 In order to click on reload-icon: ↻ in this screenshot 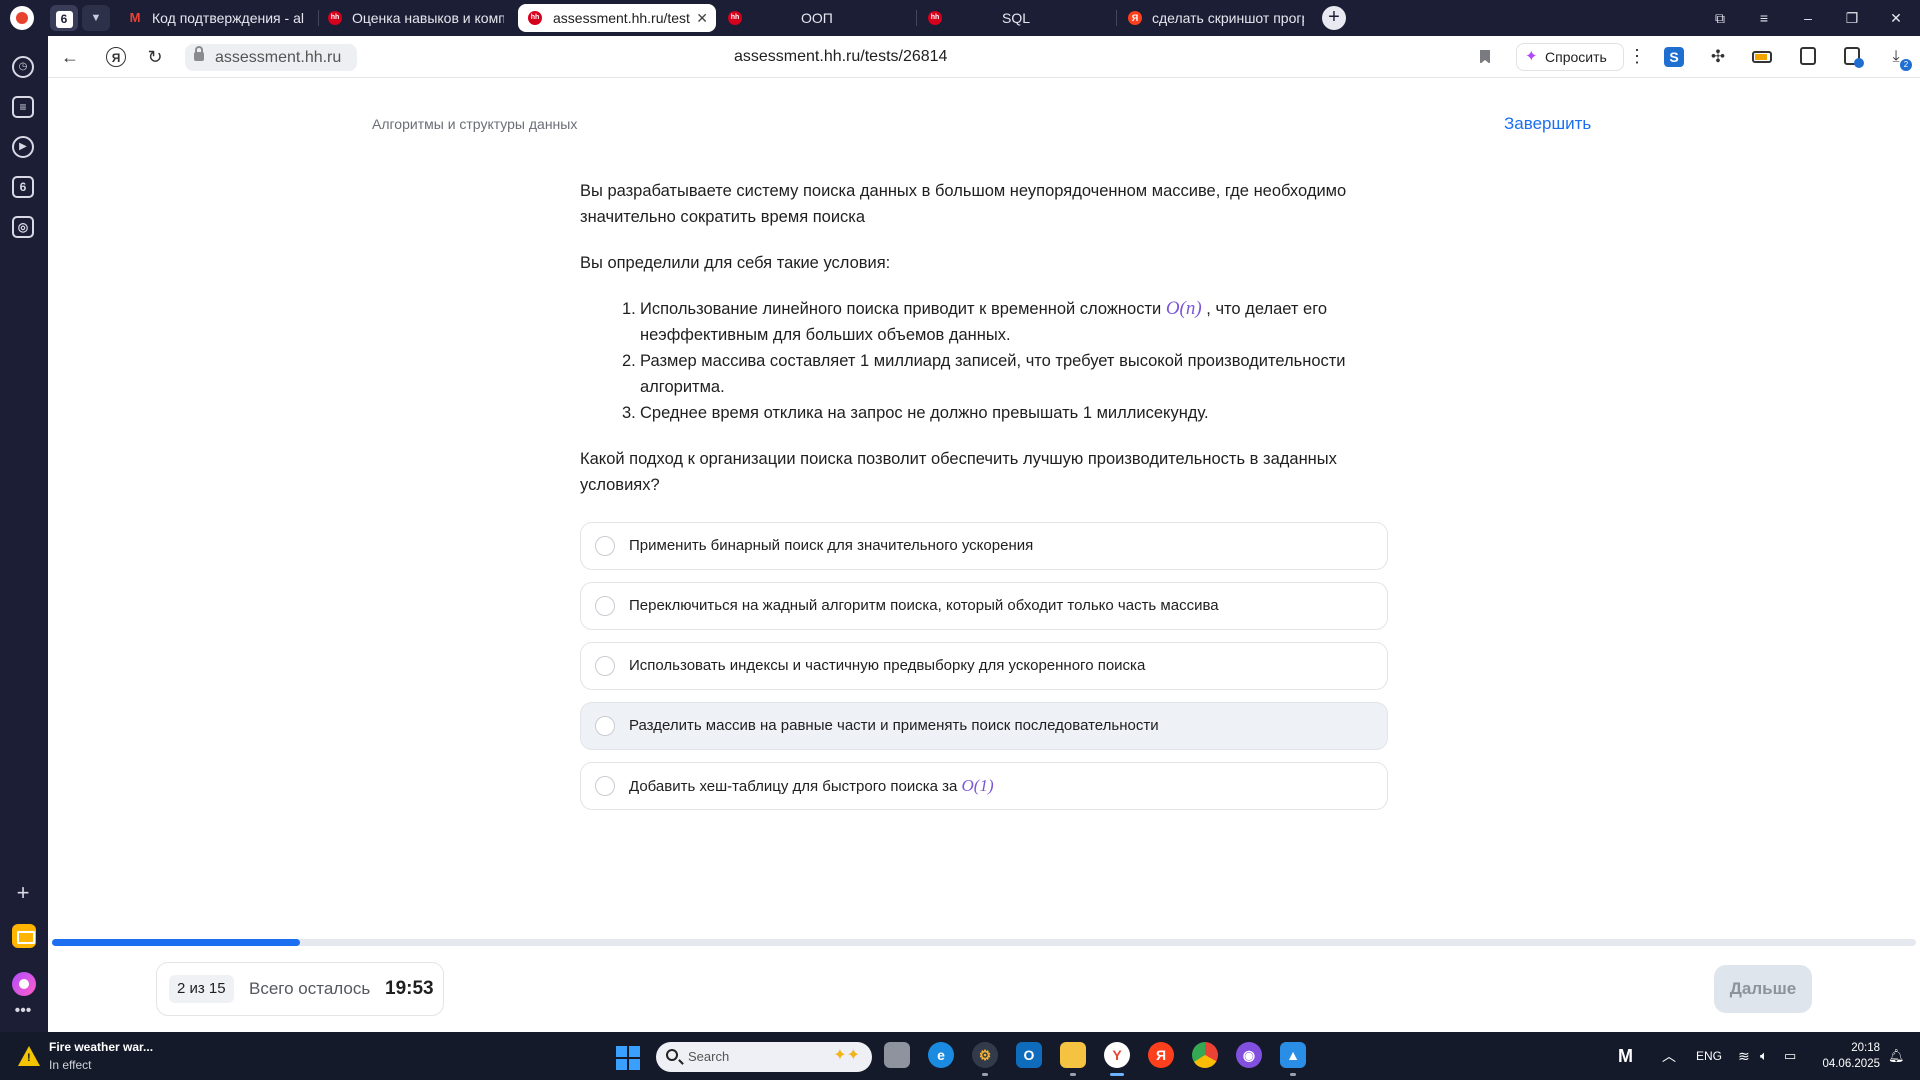, I will do `click(155, 57)`.